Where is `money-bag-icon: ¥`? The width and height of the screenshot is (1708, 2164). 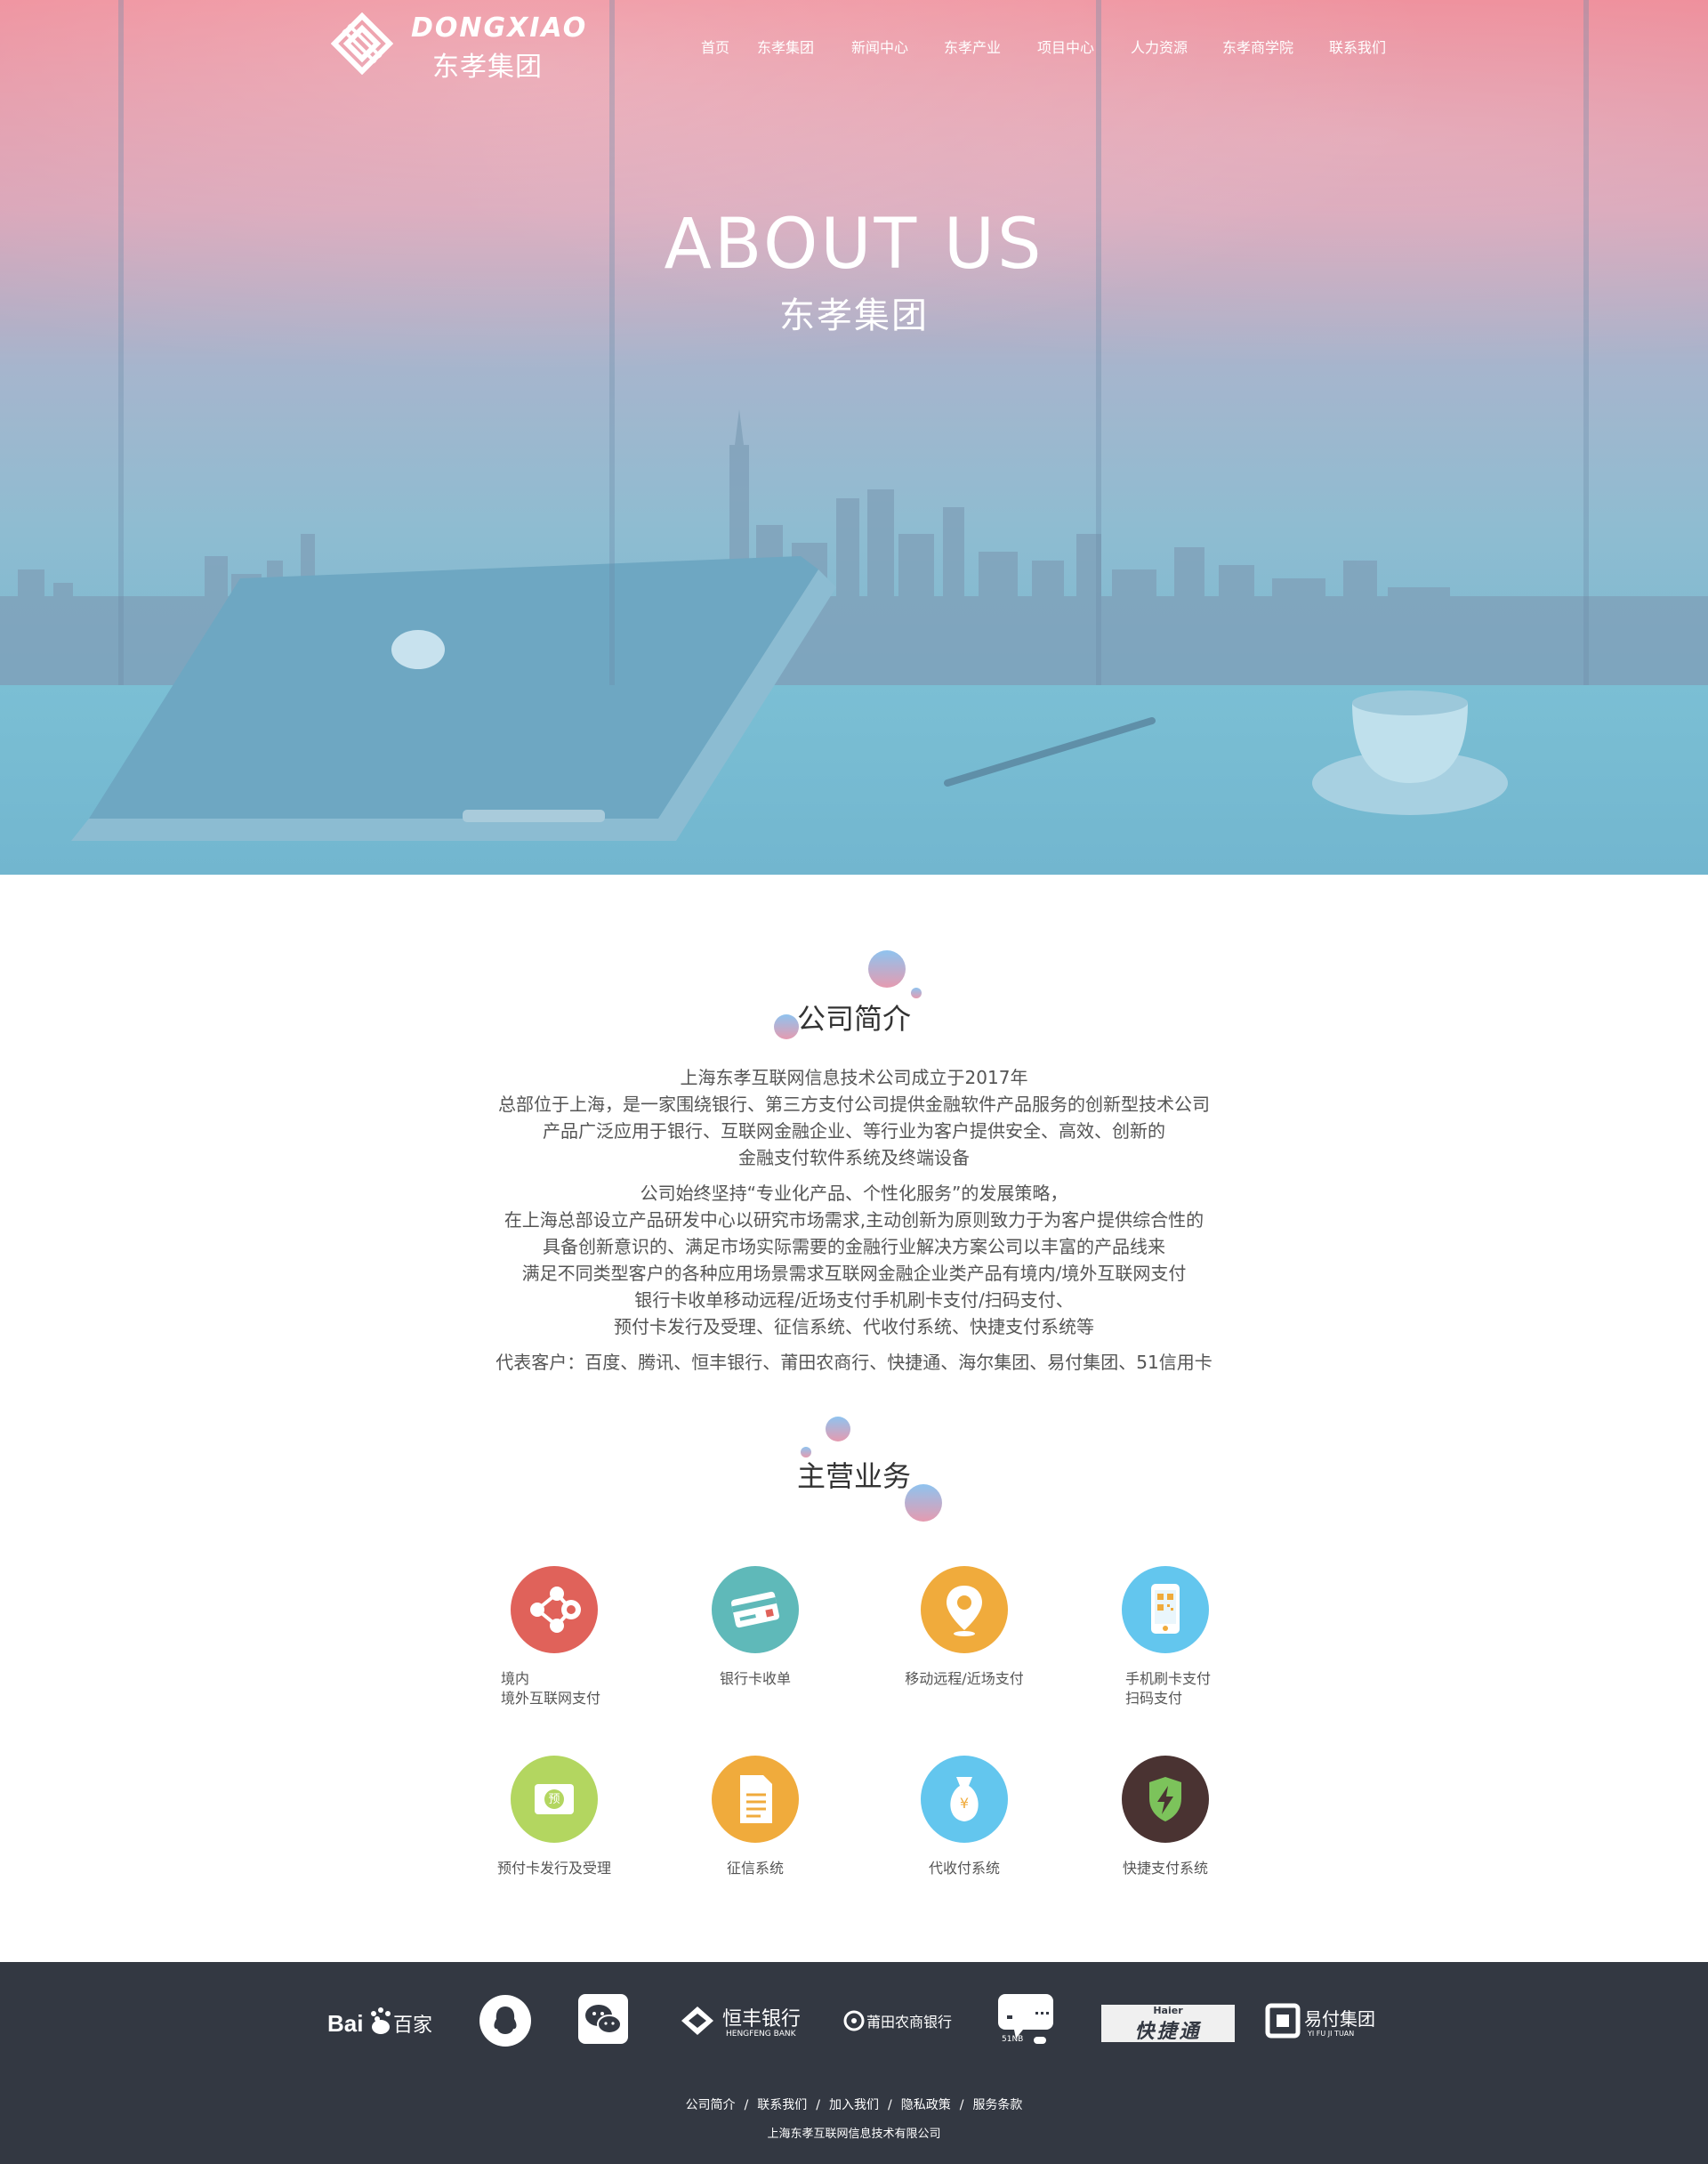
money-bag-icon: ¥ is located at coordinates (964, 1799).